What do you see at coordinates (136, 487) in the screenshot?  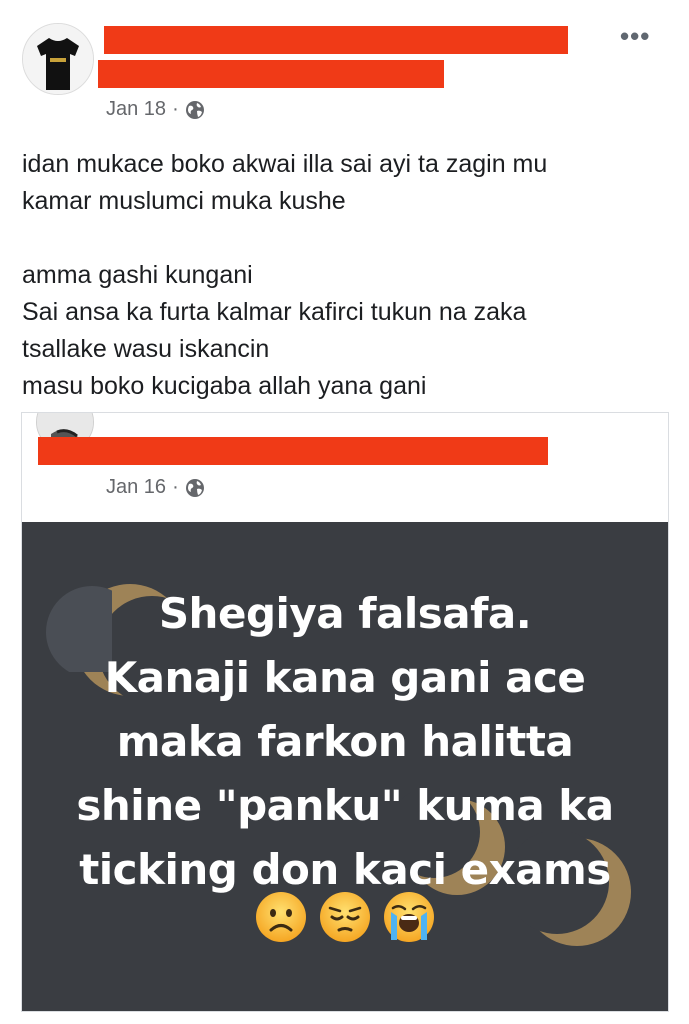 I see `shared-post-date: Jan 16` at bounding box center [136, 487].